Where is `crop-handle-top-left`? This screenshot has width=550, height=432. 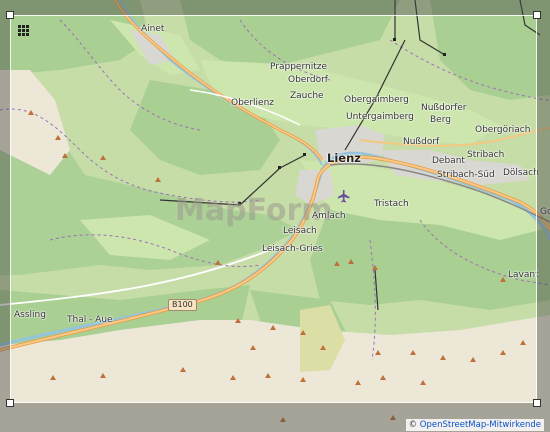 crop-handle-top-left is located at coordinates (10, 15).